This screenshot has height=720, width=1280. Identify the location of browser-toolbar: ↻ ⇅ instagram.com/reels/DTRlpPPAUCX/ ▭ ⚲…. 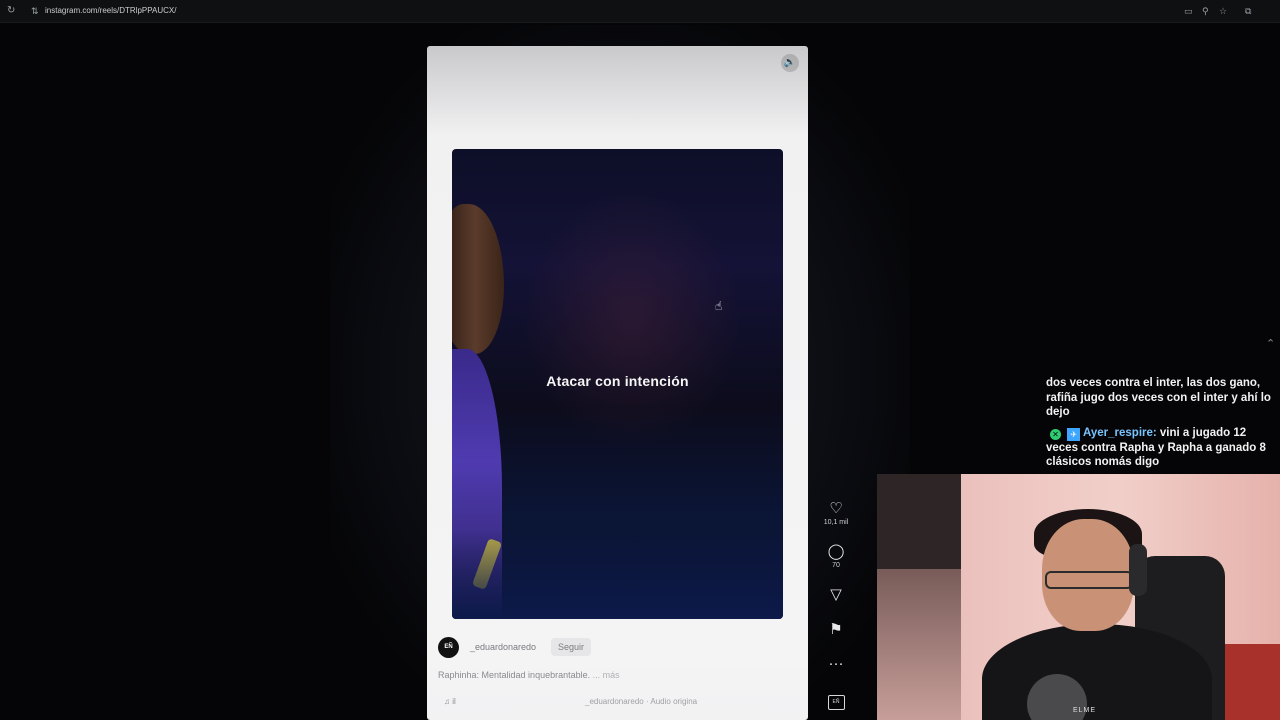
(640, 11).